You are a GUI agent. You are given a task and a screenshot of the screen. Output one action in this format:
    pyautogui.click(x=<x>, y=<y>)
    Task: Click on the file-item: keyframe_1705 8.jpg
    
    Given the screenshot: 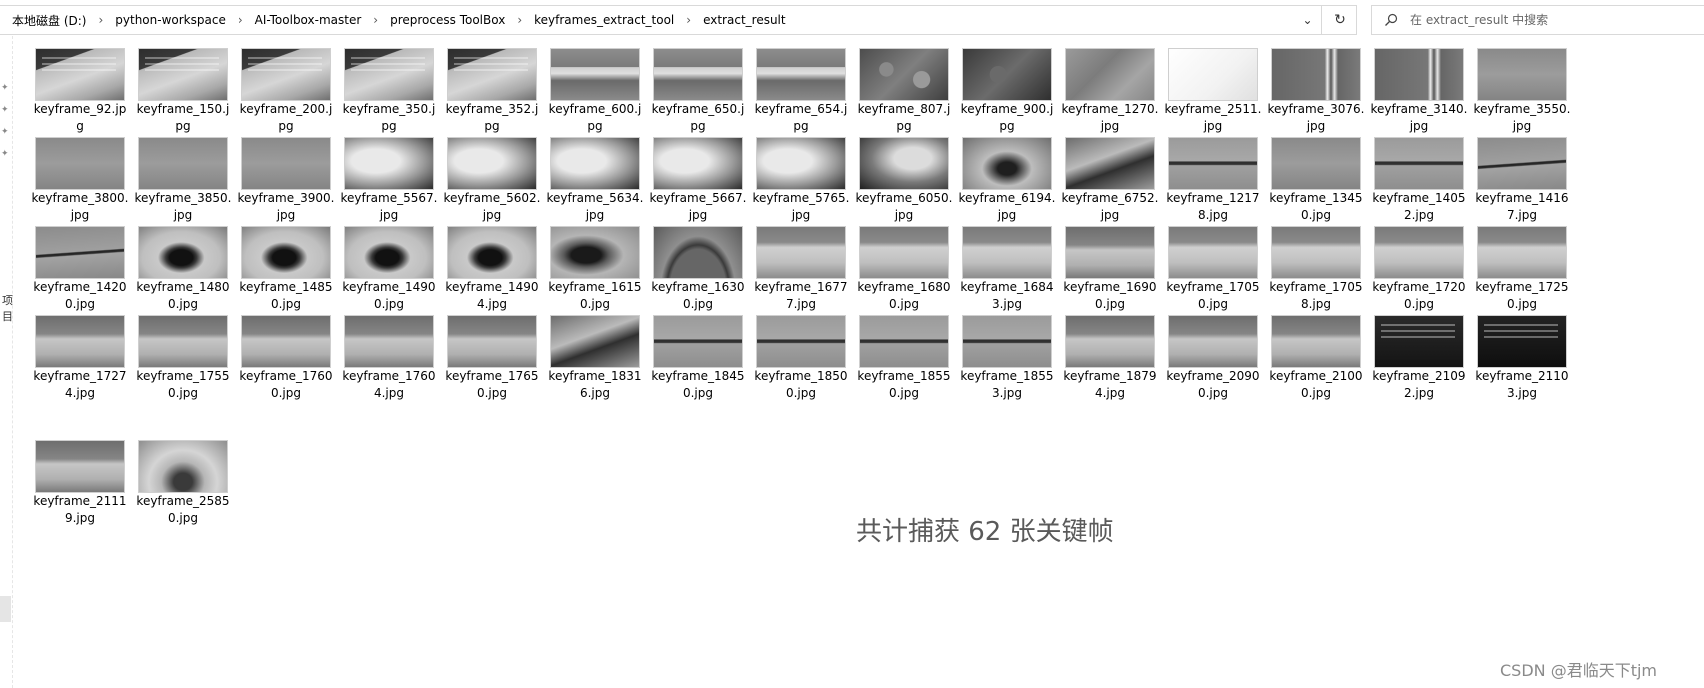 What is the action you would take?
    pyautogui.click(x=1312, y=271)
    